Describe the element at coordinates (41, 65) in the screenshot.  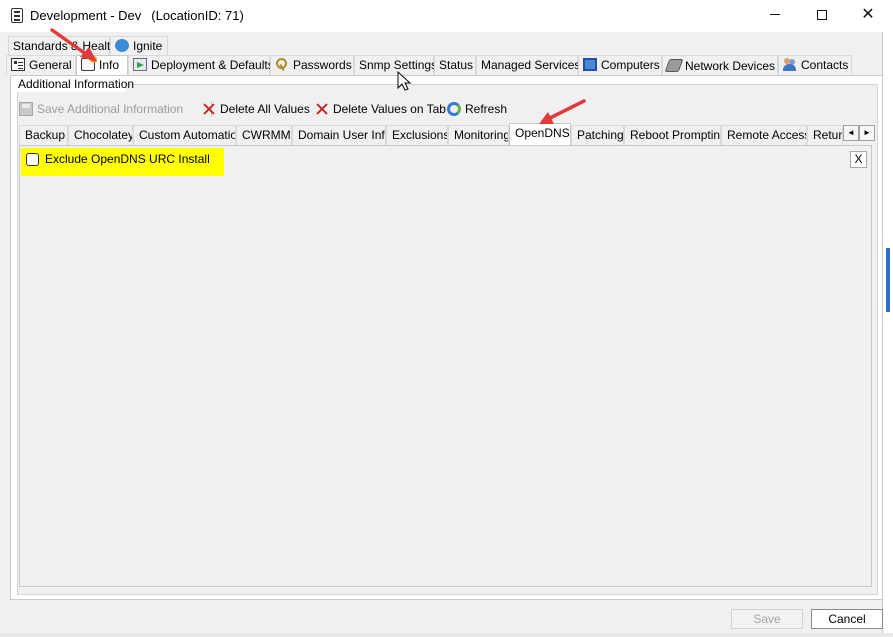
I see `tab-general: General` at that location.